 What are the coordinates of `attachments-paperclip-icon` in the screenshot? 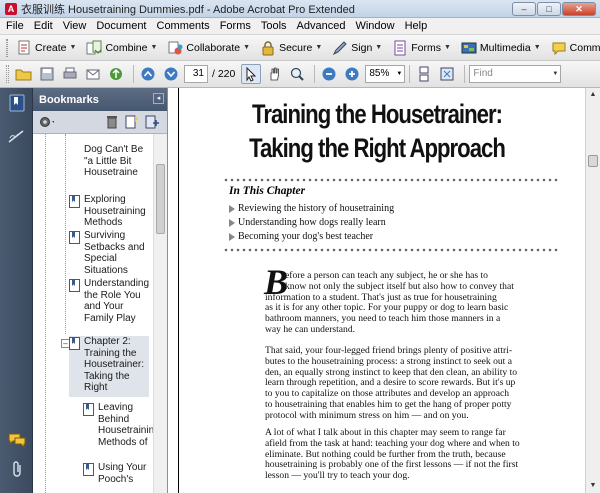 It's located at (17, 469).